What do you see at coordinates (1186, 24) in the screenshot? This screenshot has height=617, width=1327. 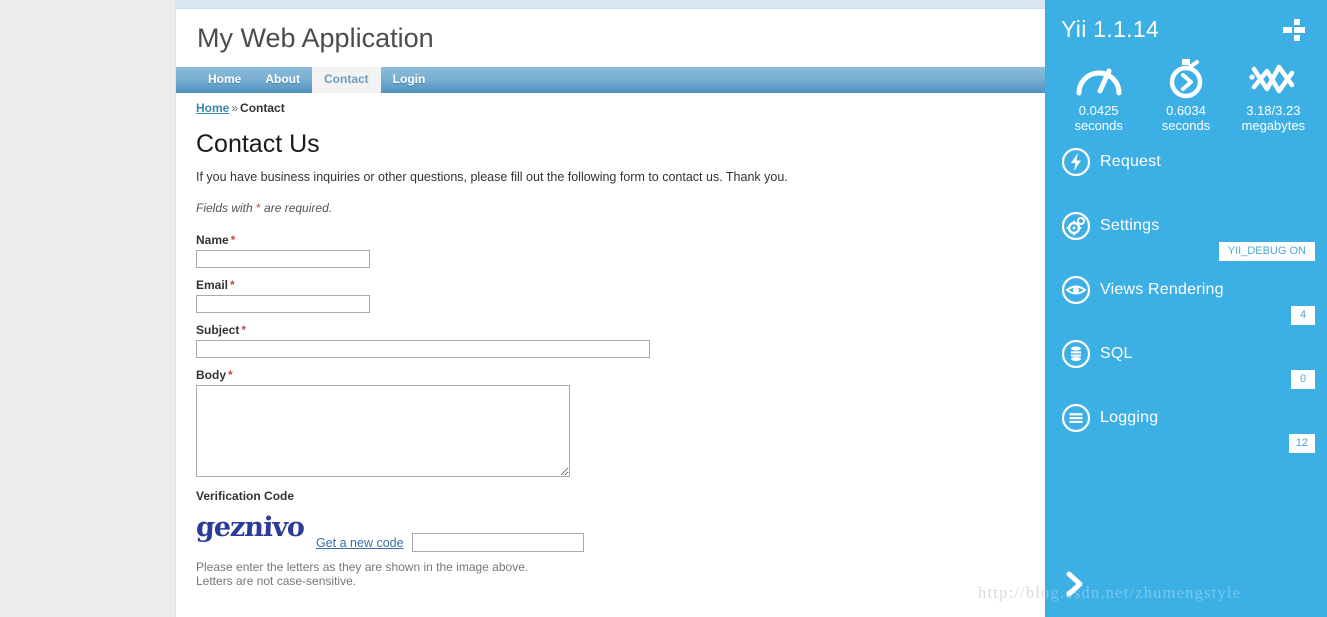 I see `debug-panel-header: Yii 1.1.14` at bounding box center [1186, 24].